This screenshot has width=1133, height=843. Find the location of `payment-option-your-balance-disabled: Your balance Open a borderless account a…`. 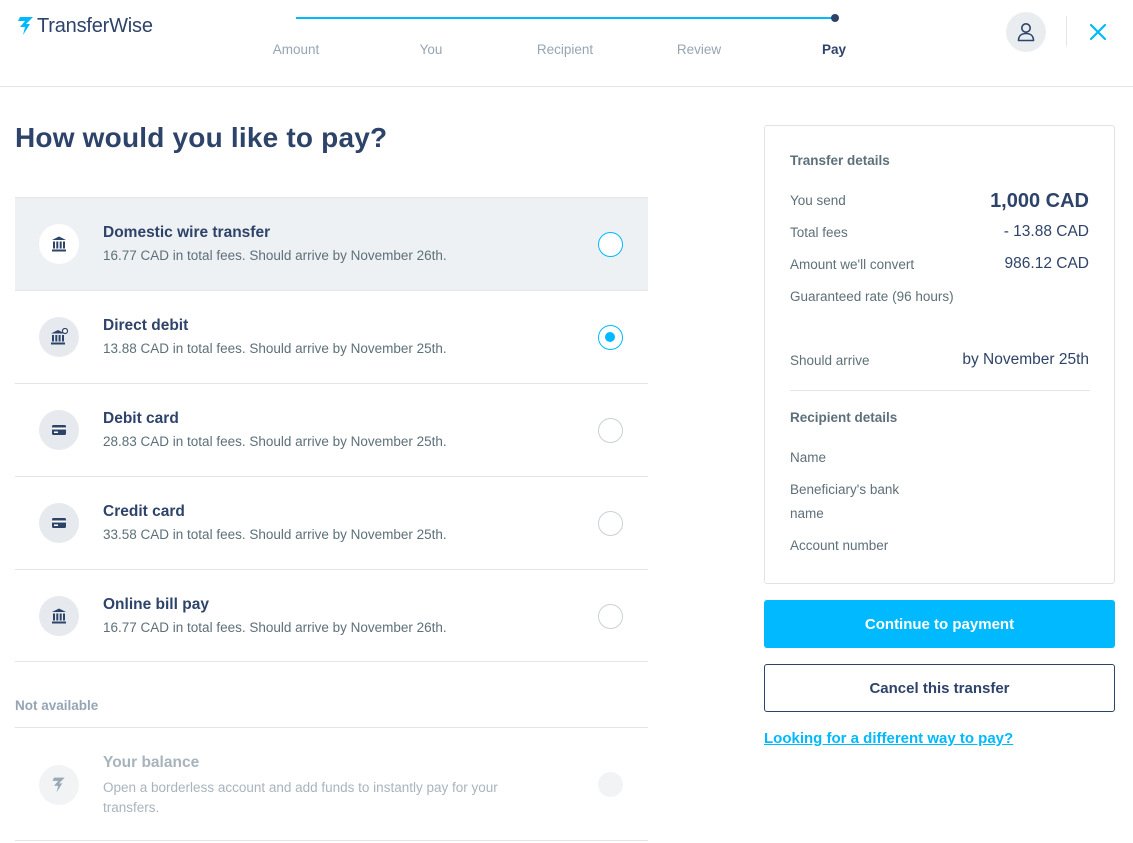

payment-option-your-balance-disabled: Your balance Open a borderless account a… is located at coordinates (331, 784).